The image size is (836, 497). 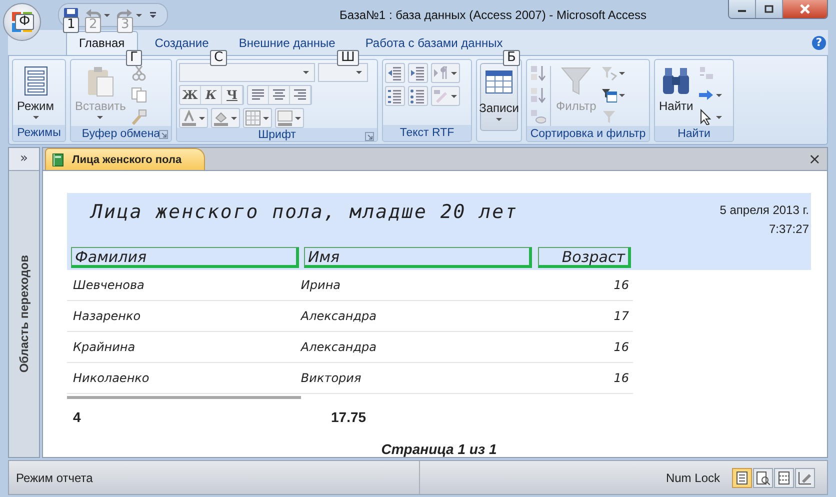 I want to click on column-header: Фамилия, so click(x=185, y=257).